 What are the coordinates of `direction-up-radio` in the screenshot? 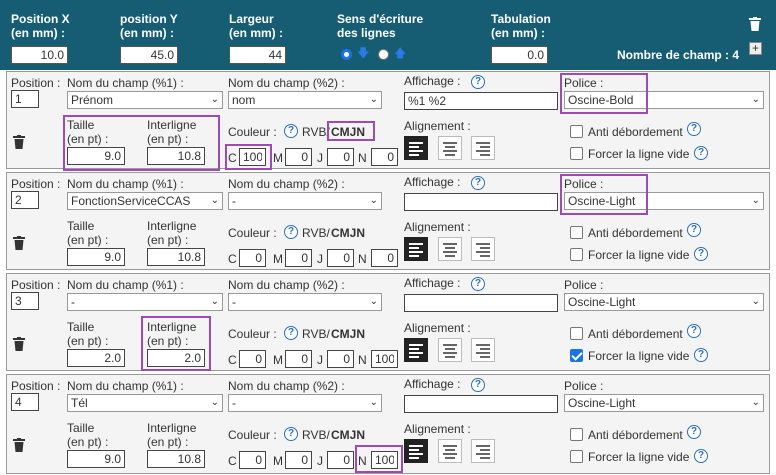 It's located at (383, 54).